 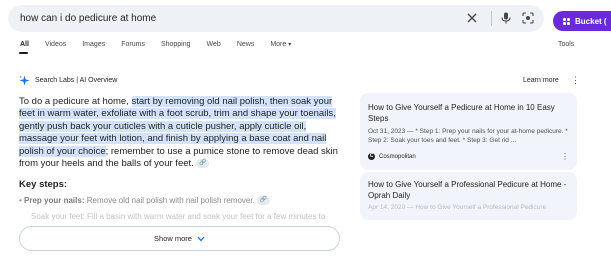 I want to click on grid-icon, so click(x=566, y=21).